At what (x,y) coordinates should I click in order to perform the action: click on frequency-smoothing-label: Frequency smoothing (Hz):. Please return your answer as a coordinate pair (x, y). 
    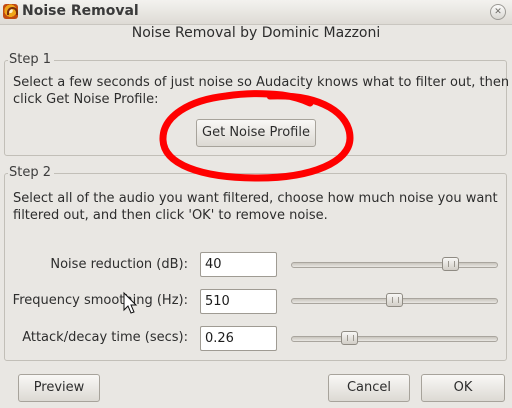
    Looking at the image, I should click on (100, 300).